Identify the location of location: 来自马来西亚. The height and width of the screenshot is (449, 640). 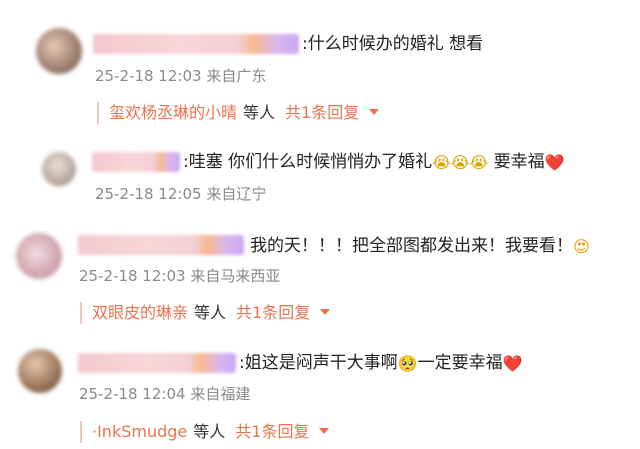
(235, 276).